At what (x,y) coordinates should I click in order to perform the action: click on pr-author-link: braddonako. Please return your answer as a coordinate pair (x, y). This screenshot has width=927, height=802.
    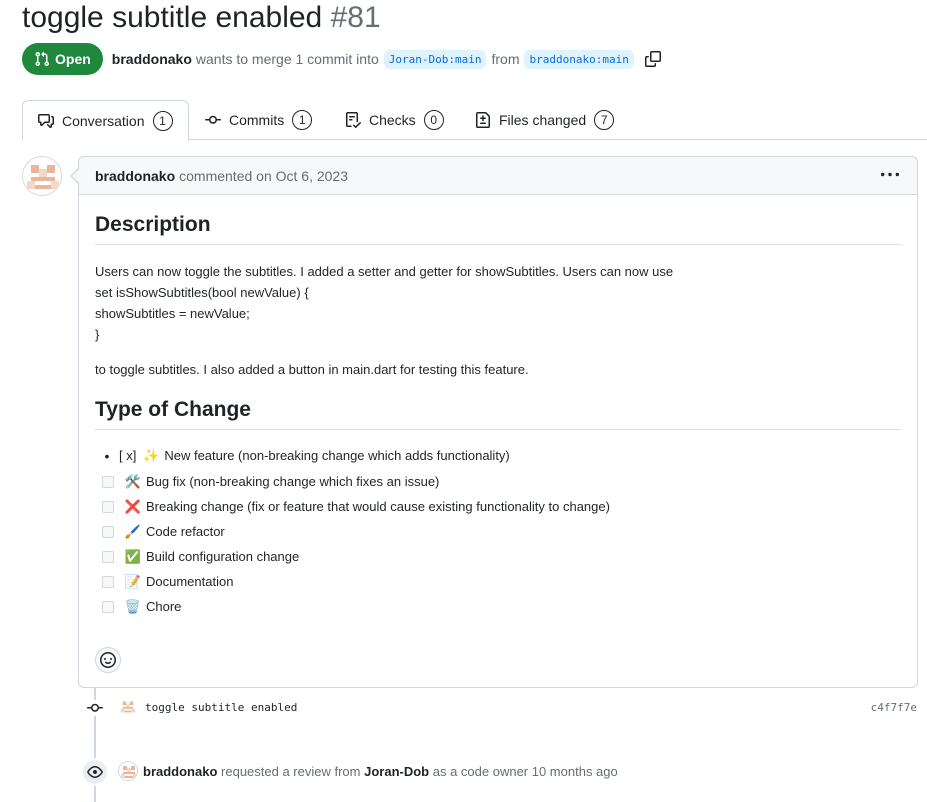
    Looking at the image, I should click on (152, 59).